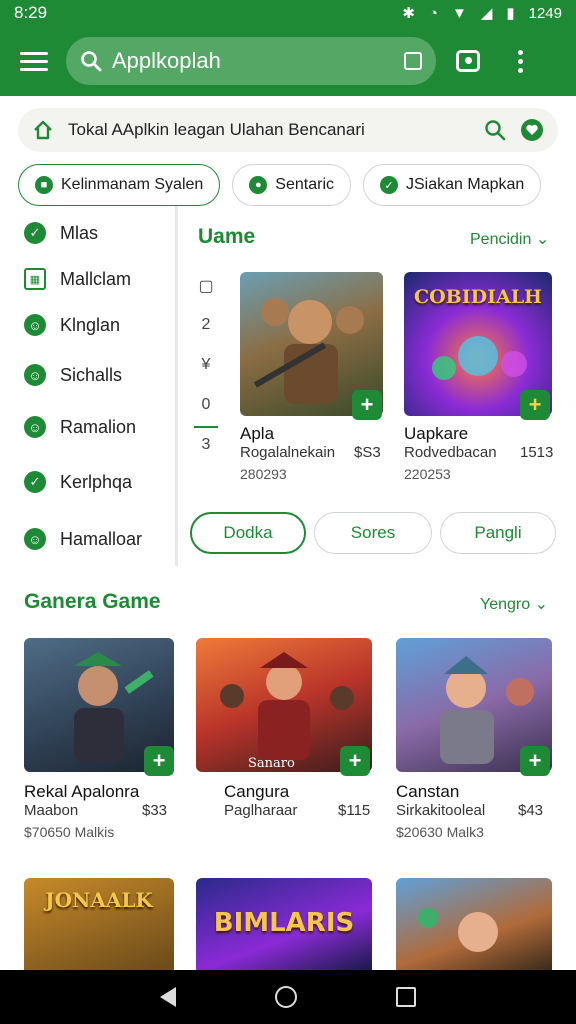 This screenshot has width=576, height=1024. I want to click on status-time: 8:29, so click(31, 12).